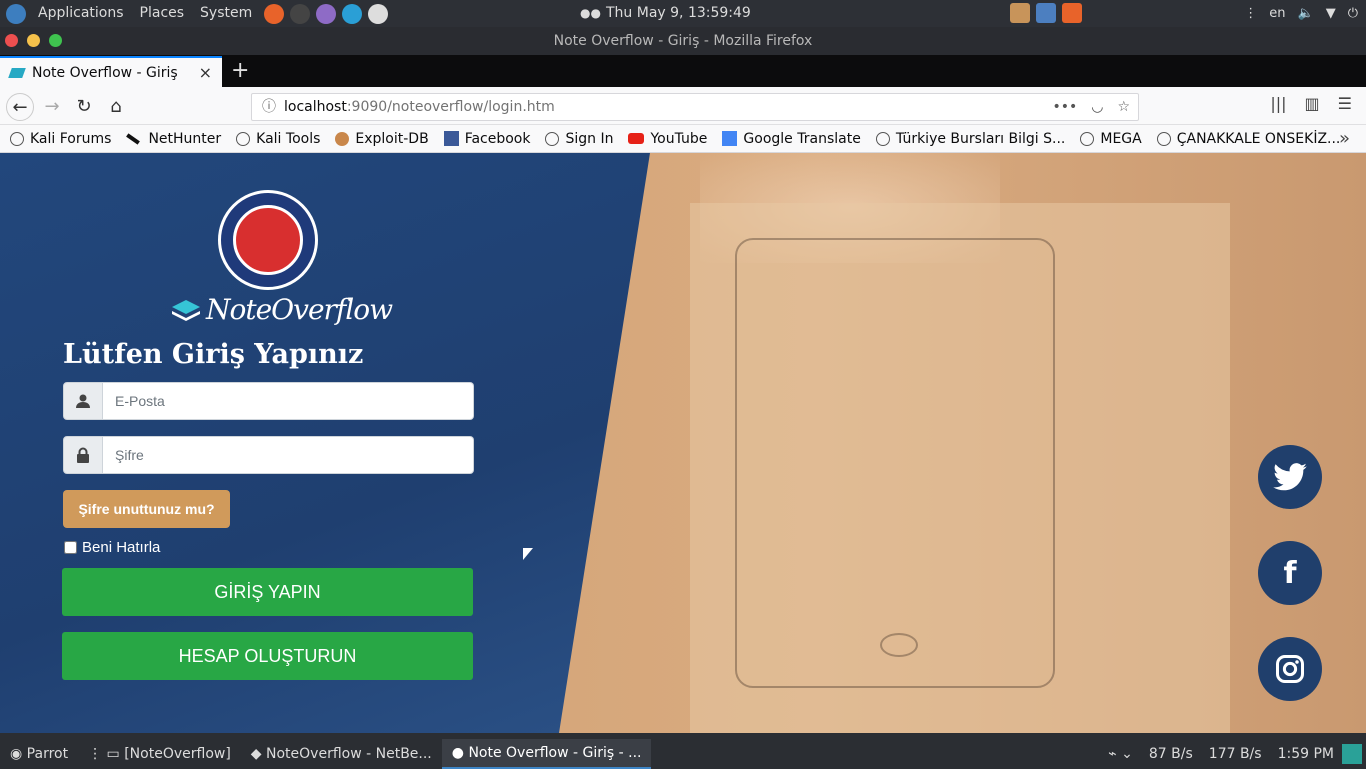  Describe the element at coordinates (392, 138) in the screenshot. I see `bookmark-label: Exploit-DB` at that location.